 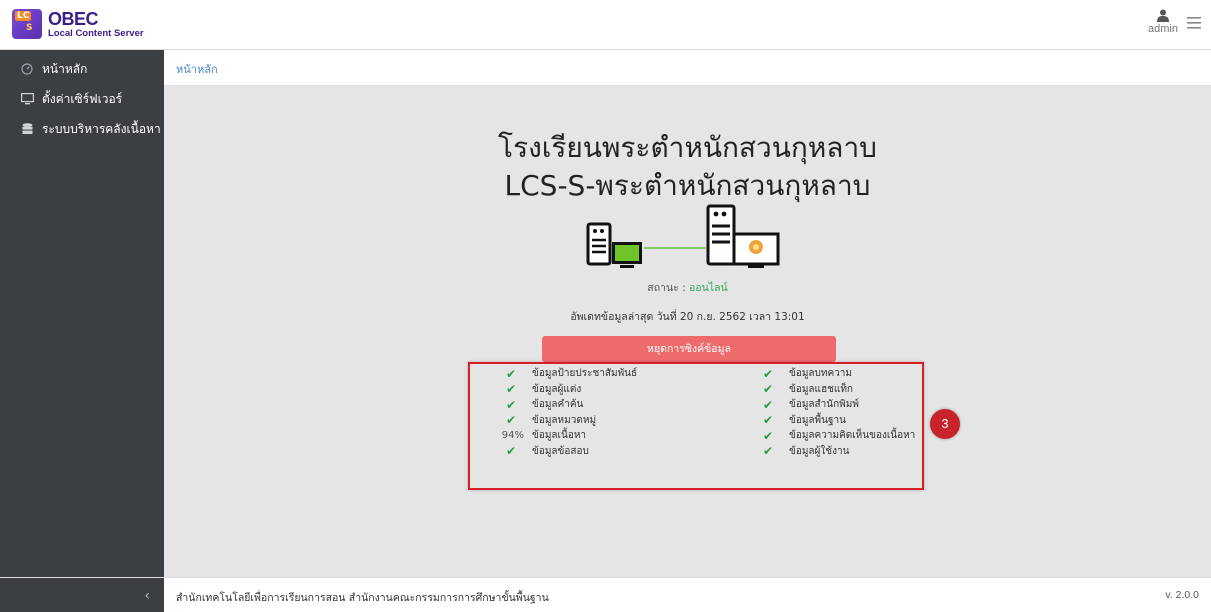 I want to click on monitor-icon, so click(x=27, y=99).